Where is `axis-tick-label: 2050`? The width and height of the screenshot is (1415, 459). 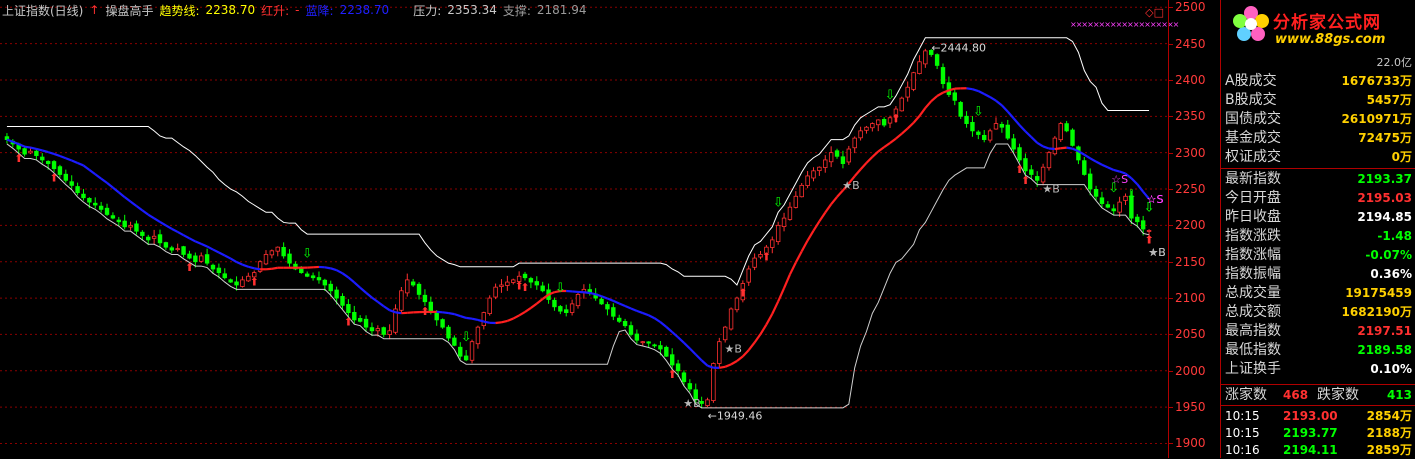 axis-tick-label: 2050 is located at coordinates (1190, 334).